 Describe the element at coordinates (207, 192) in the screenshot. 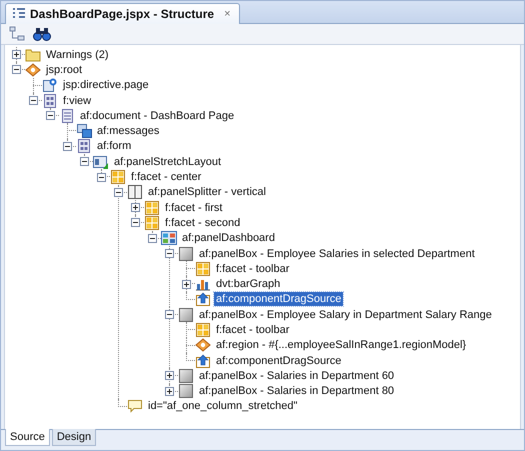

I see `tree-item: af:panelSplitter - vertical` at that location.